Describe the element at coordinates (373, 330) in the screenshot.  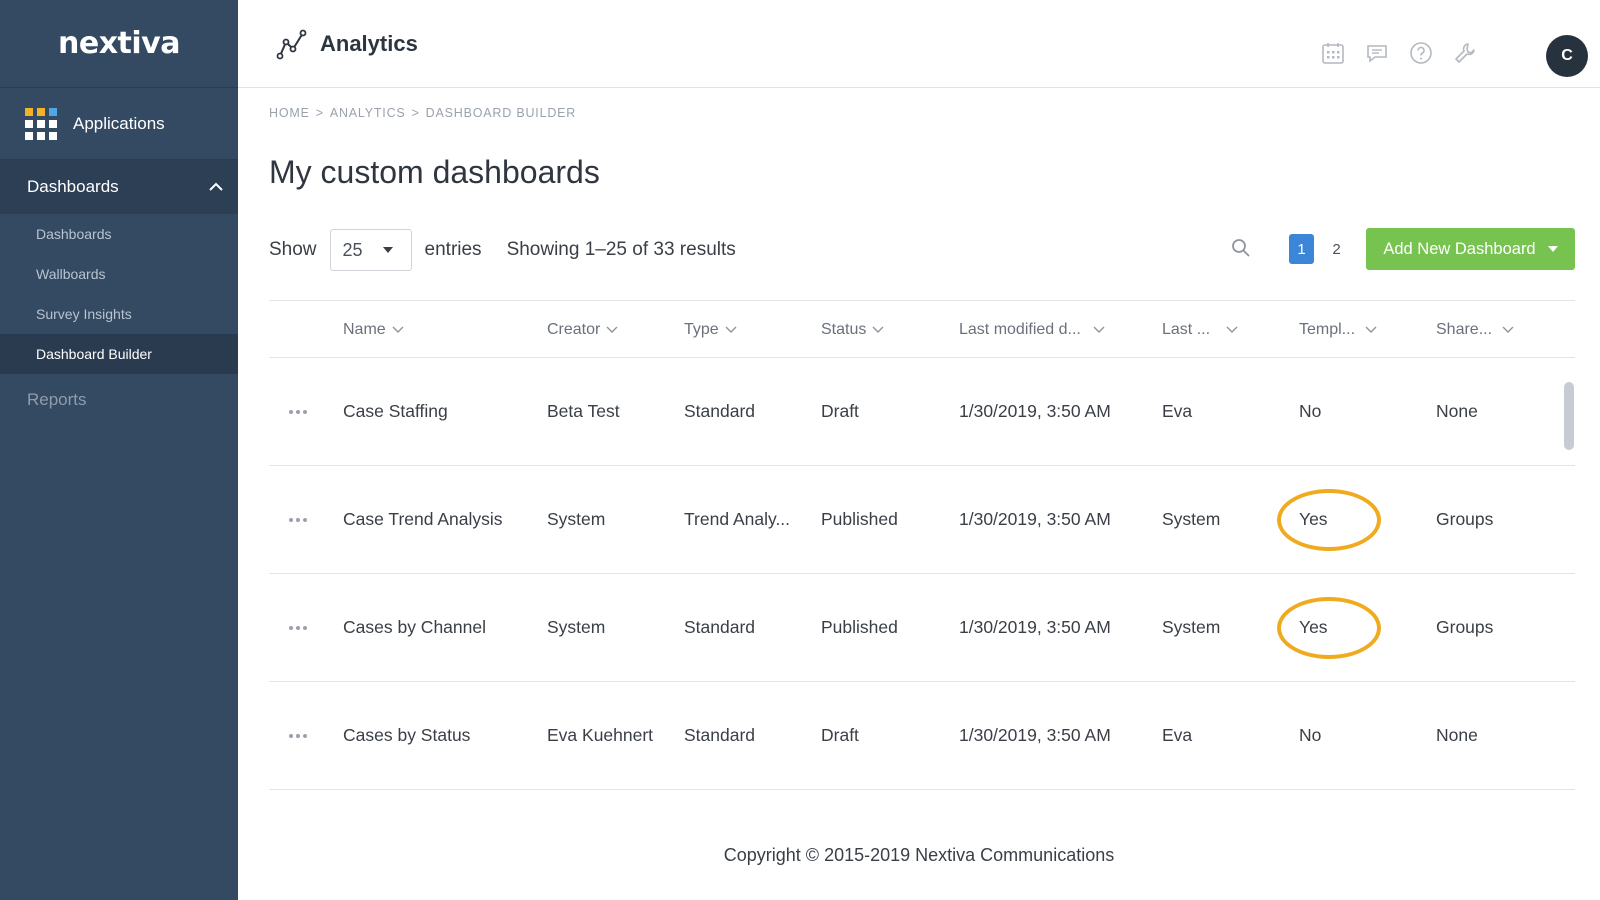
I see `column-header-name: Name` at that location.